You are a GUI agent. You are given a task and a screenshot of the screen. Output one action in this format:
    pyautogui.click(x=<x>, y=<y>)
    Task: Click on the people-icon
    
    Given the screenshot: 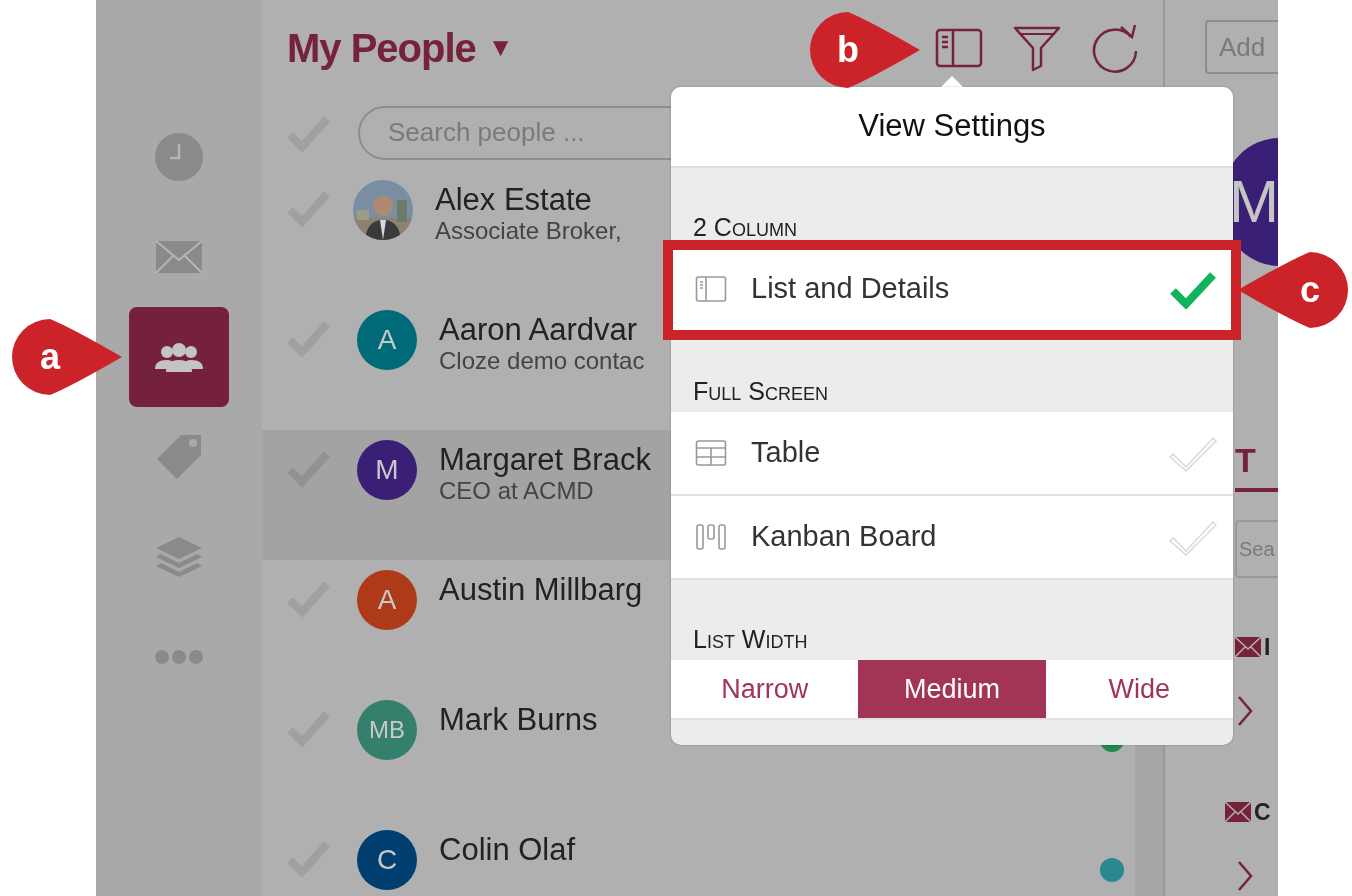 What is the action you would take?
    pyautogui.click(x=179, y=357)
    